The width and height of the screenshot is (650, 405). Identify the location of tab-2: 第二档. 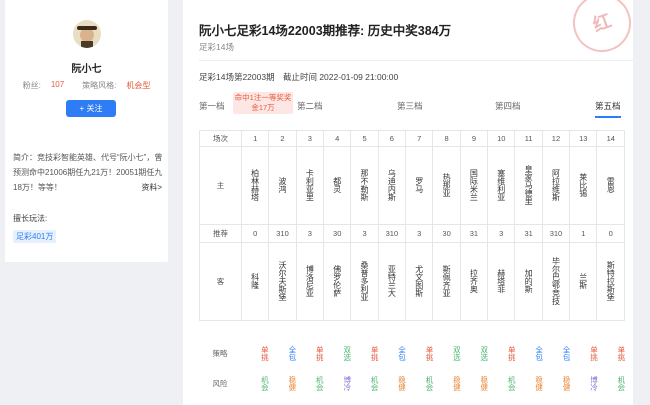
(310, 106).